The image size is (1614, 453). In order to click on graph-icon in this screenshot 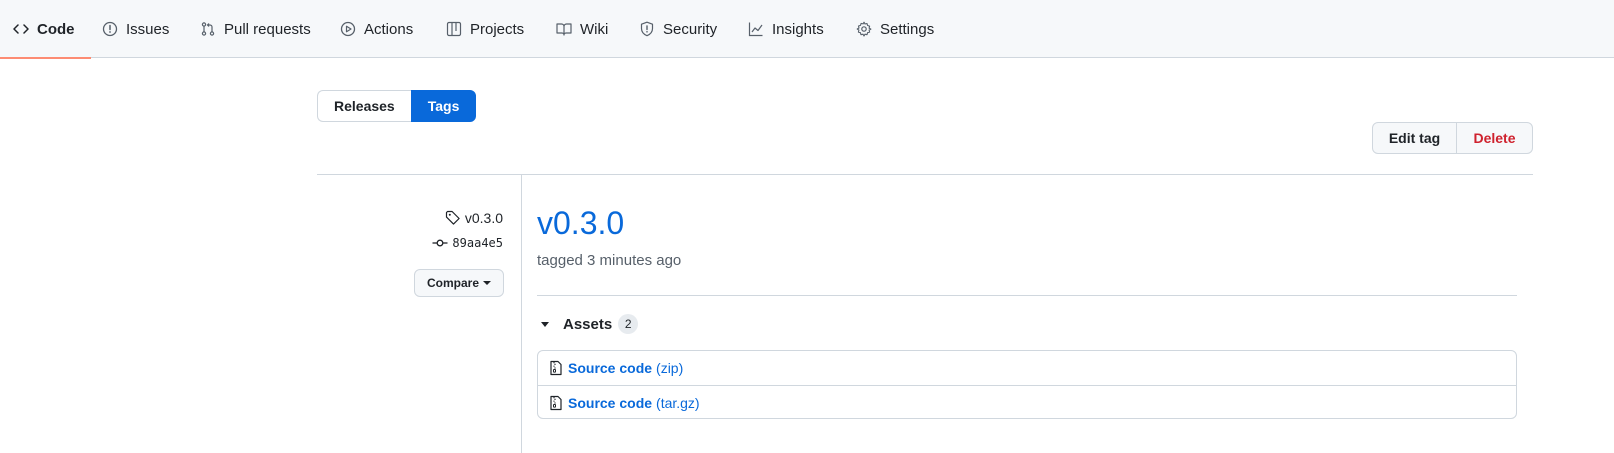, I will do `click(755, 29)`.